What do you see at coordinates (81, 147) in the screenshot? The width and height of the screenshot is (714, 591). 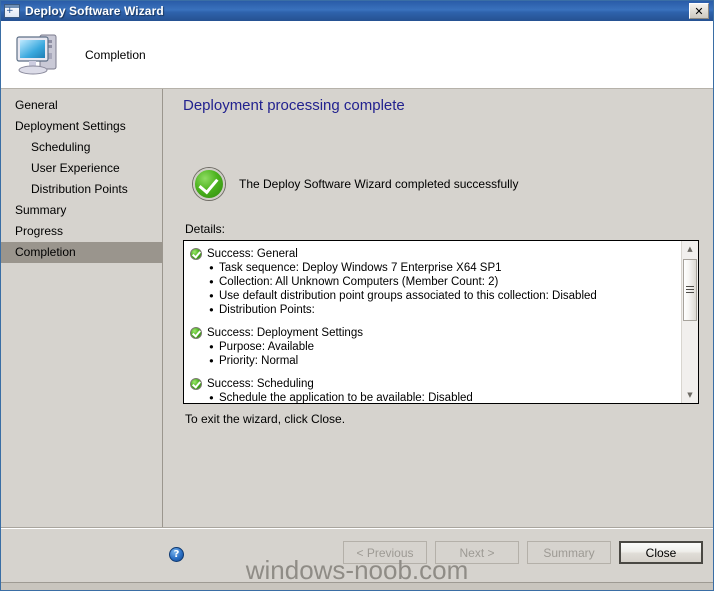 I see `sidebar-item-scheduling: Scheduling` at bounding box center [81, 147].